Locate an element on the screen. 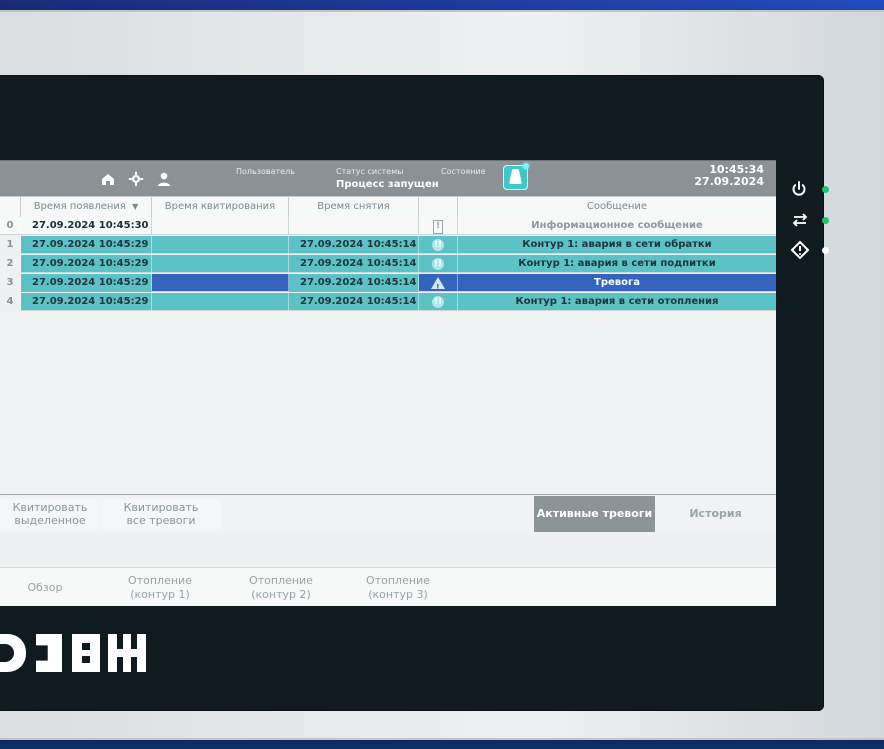 This screenshot has height=749, width=884. alarm-indicator is located at coordinates (526, 166).